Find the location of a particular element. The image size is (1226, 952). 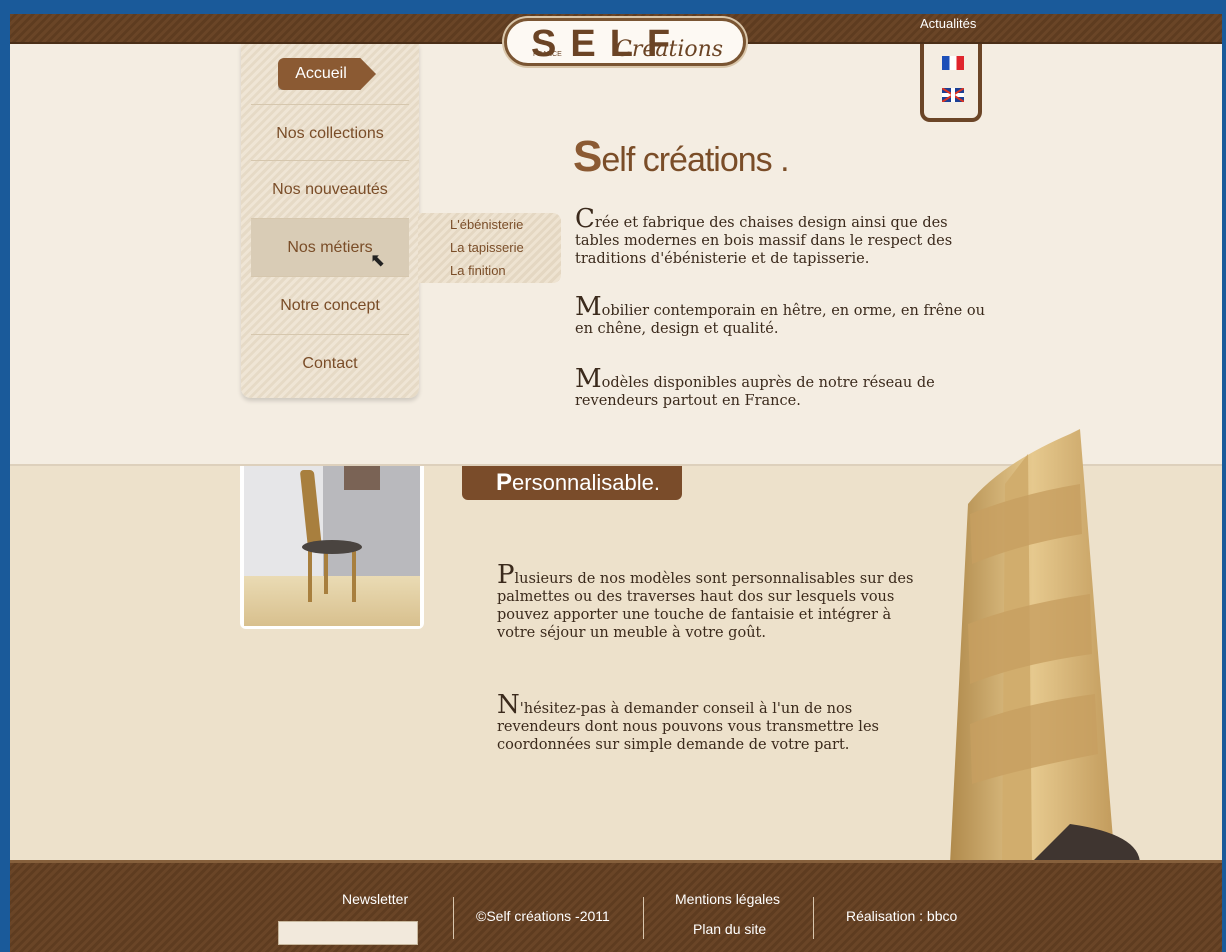

banner-rest: ersonnalisable. is located at coordinates (586, 482).